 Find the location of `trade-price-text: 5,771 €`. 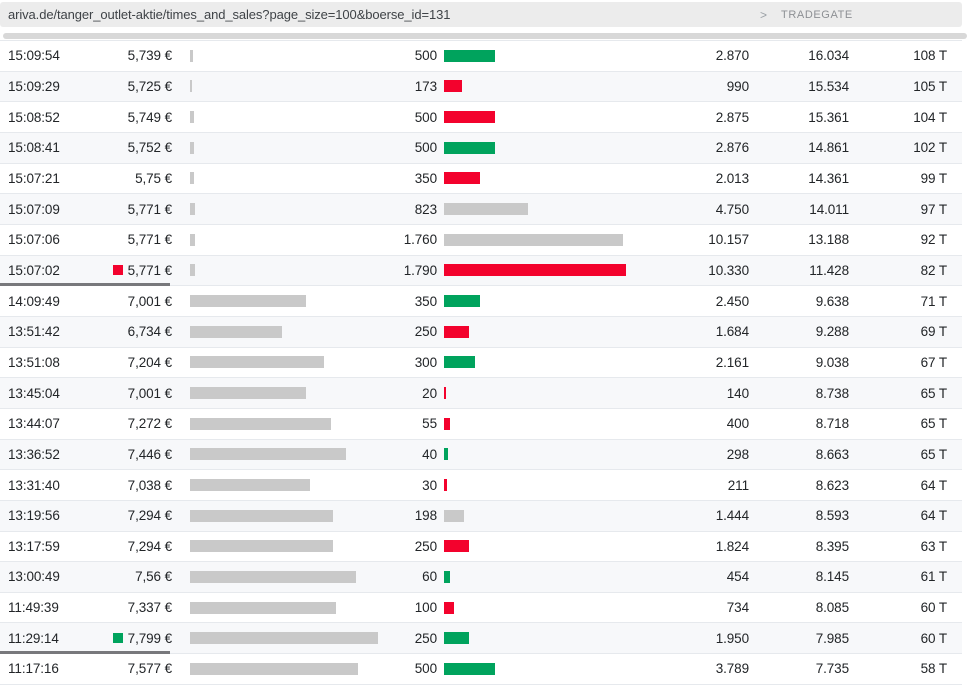

trade-price-text: 5,771 € is located at coordinates (149, 240).